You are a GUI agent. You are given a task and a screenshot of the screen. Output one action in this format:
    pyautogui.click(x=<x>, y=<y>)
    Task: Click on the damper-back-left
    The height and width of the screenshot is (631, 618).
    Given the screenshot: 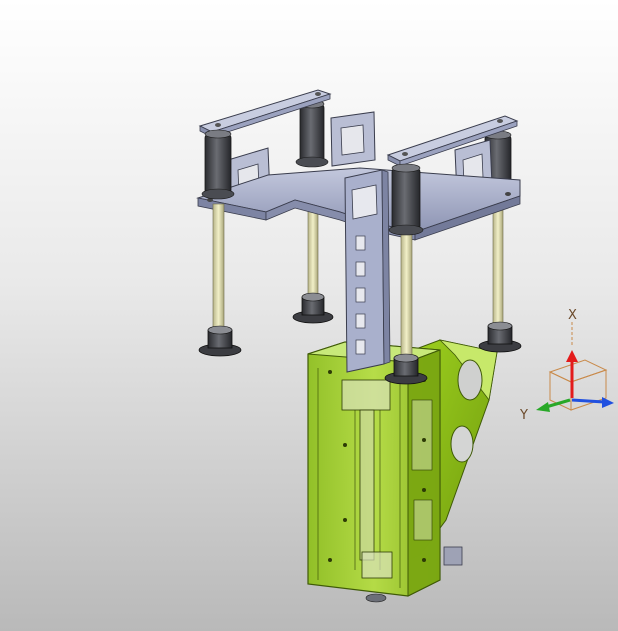 What is the action you would take?
    pyautogui.click(x=312, y=133)
    